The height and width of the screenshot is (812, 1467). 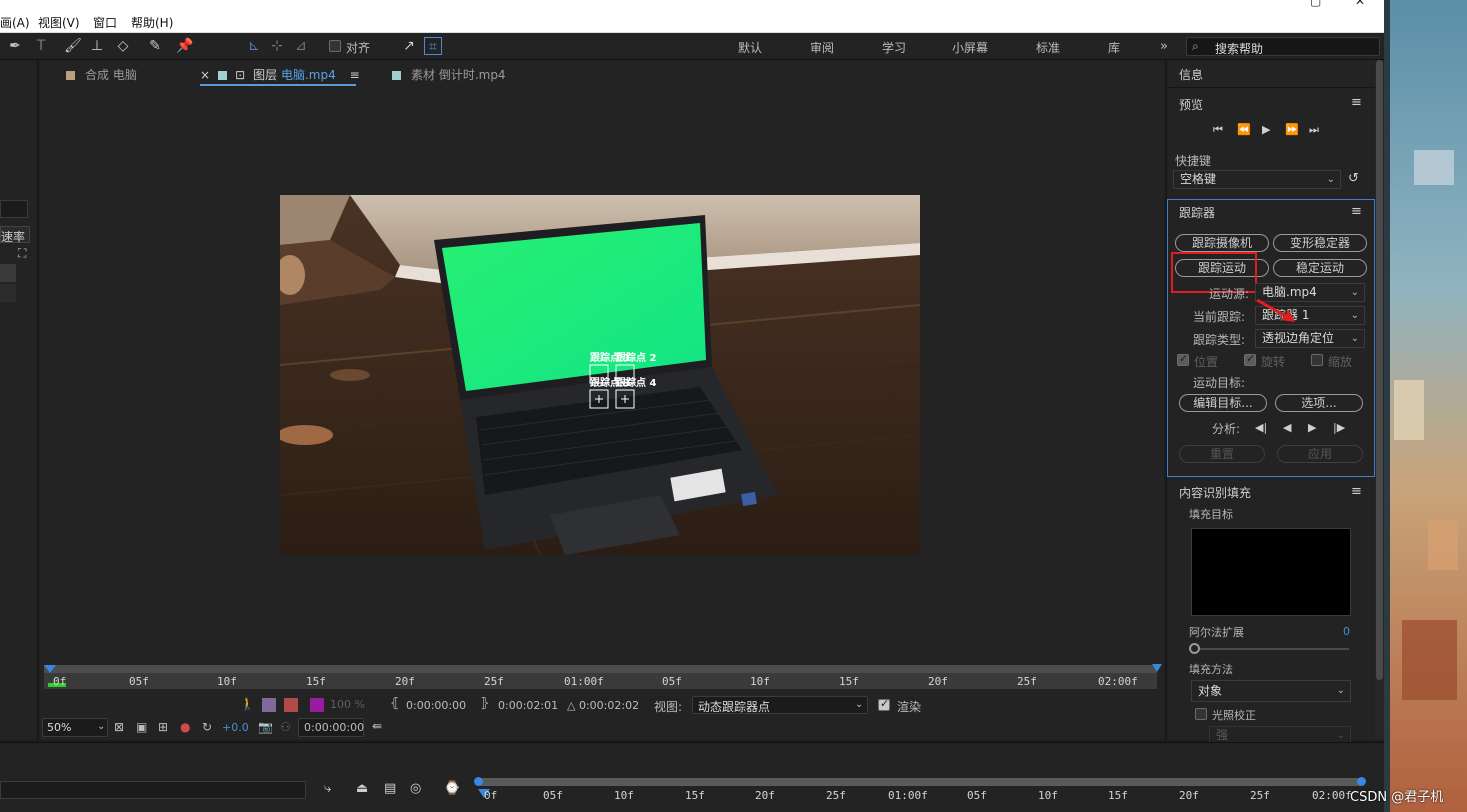 I want to click on restore-icon: ▢, so click(x=1315, y=4).